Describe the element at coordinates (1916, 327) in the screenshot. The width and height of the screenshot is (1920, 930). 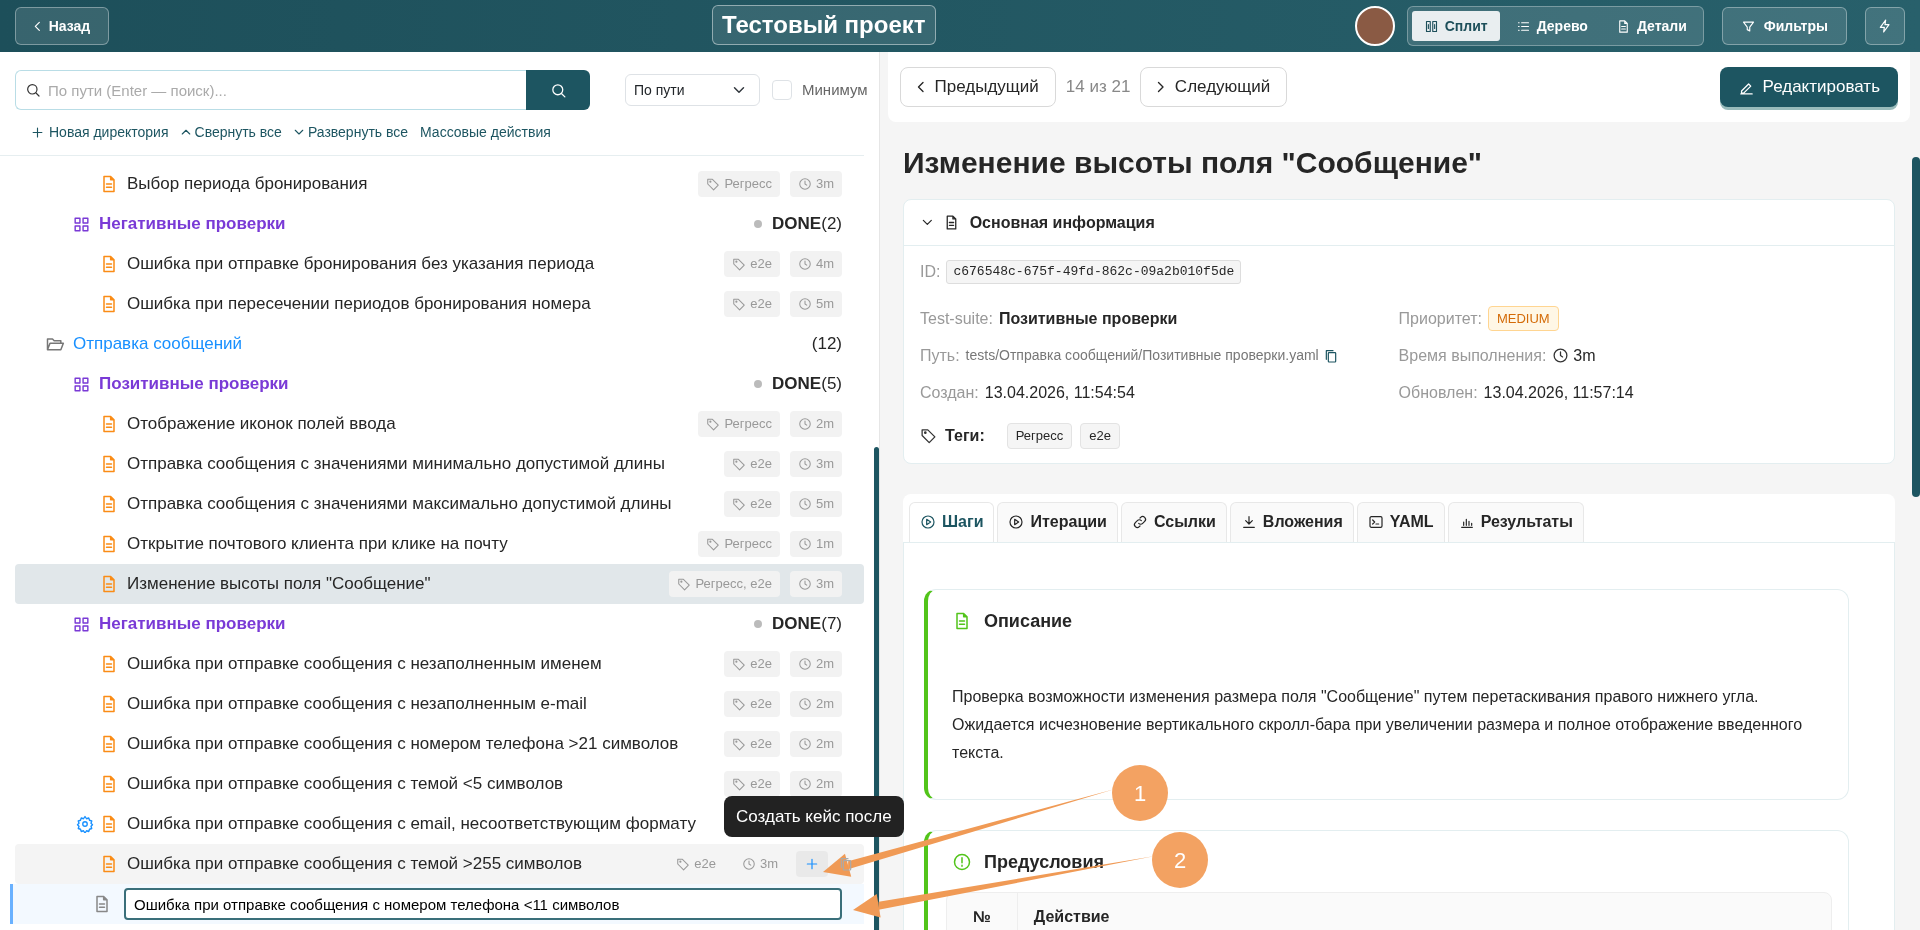
I see `scrollbar` at that location.